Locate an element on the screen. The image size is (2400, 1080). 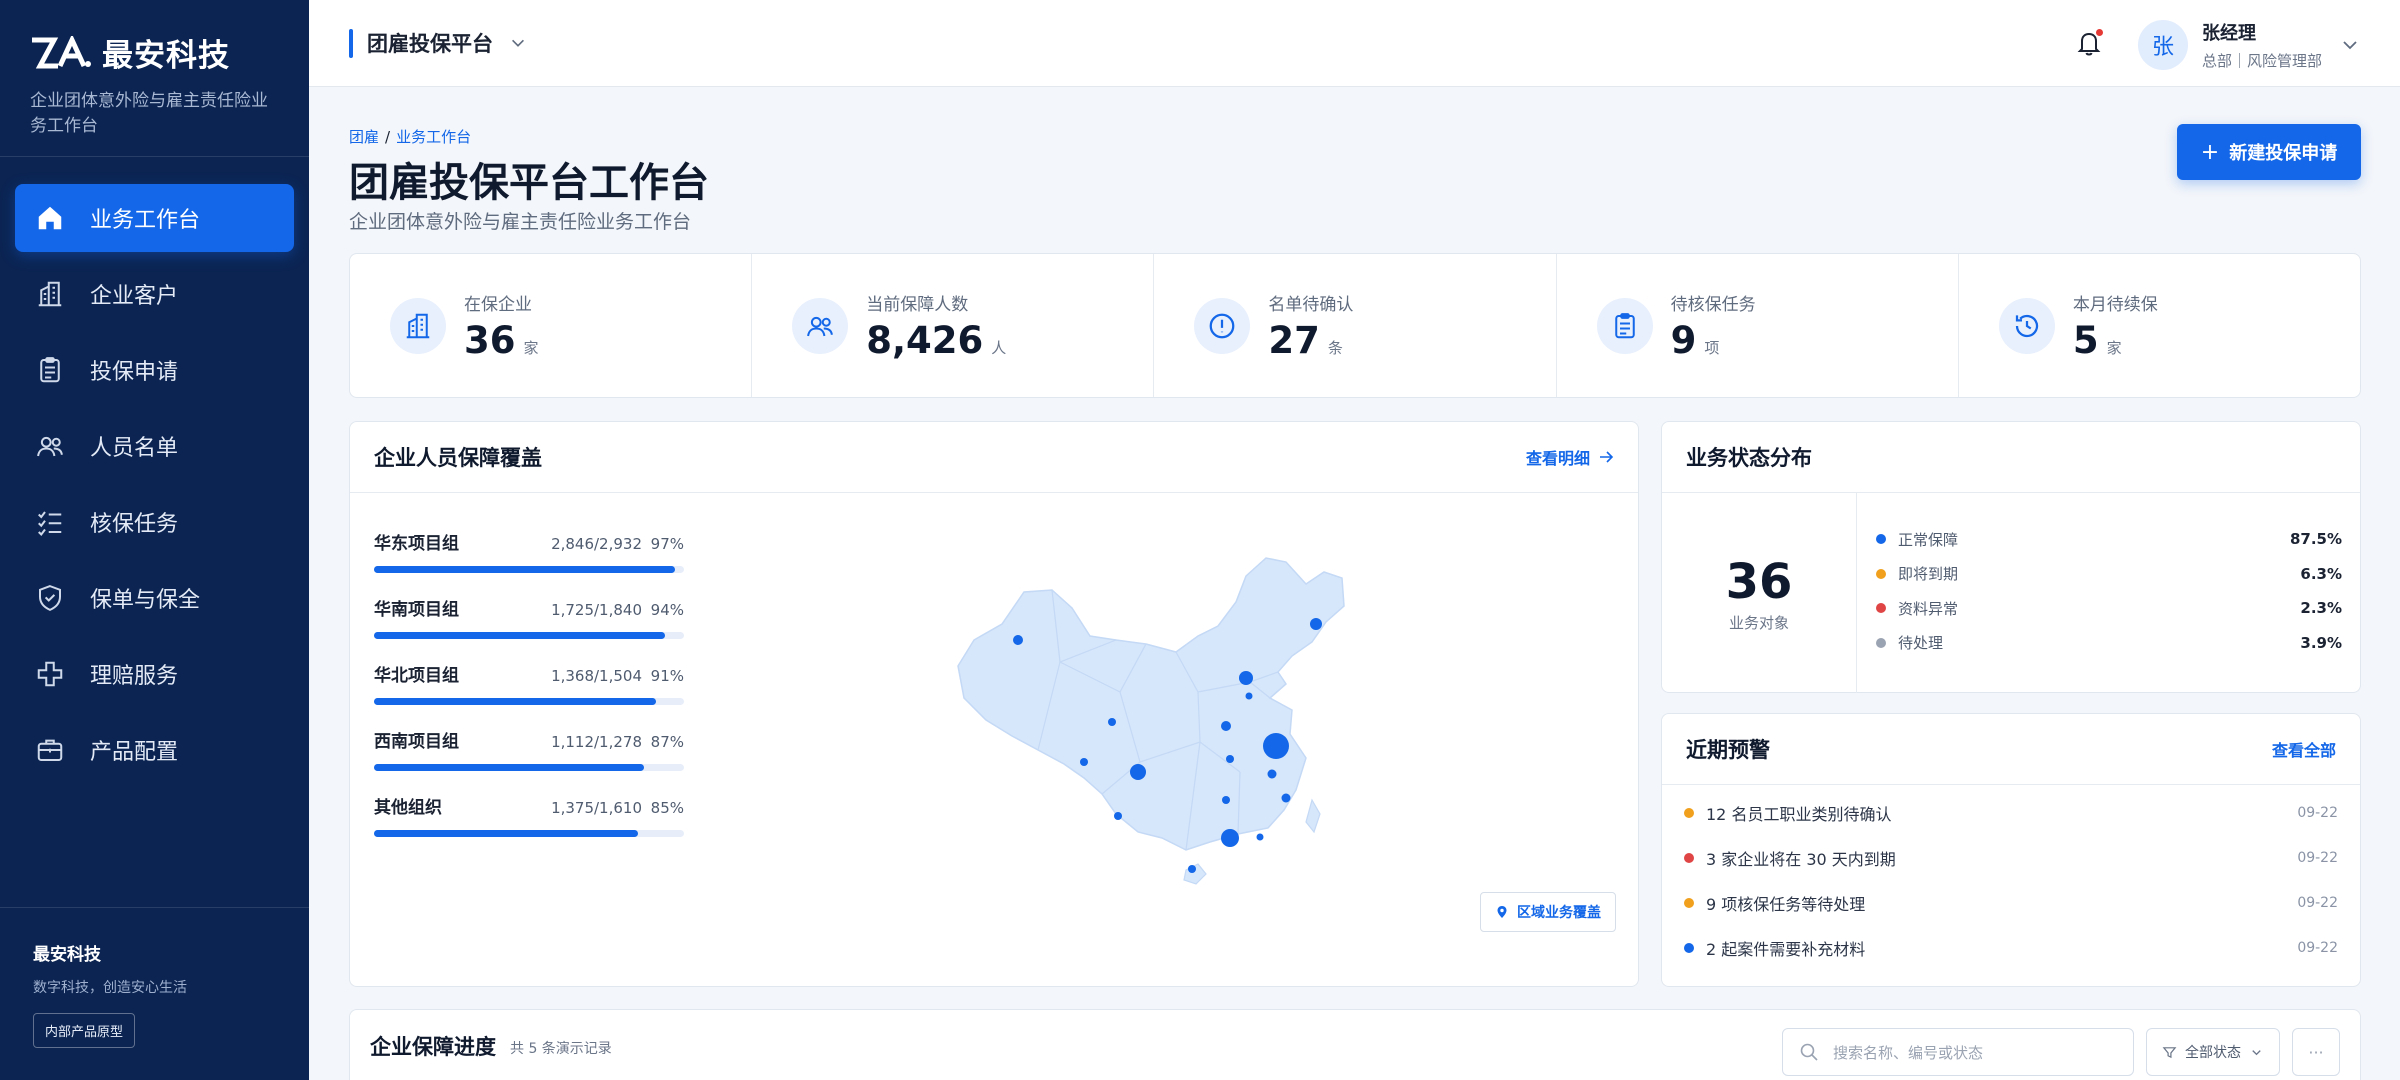
medical-cross-icon is located at coordinates (50, 674).